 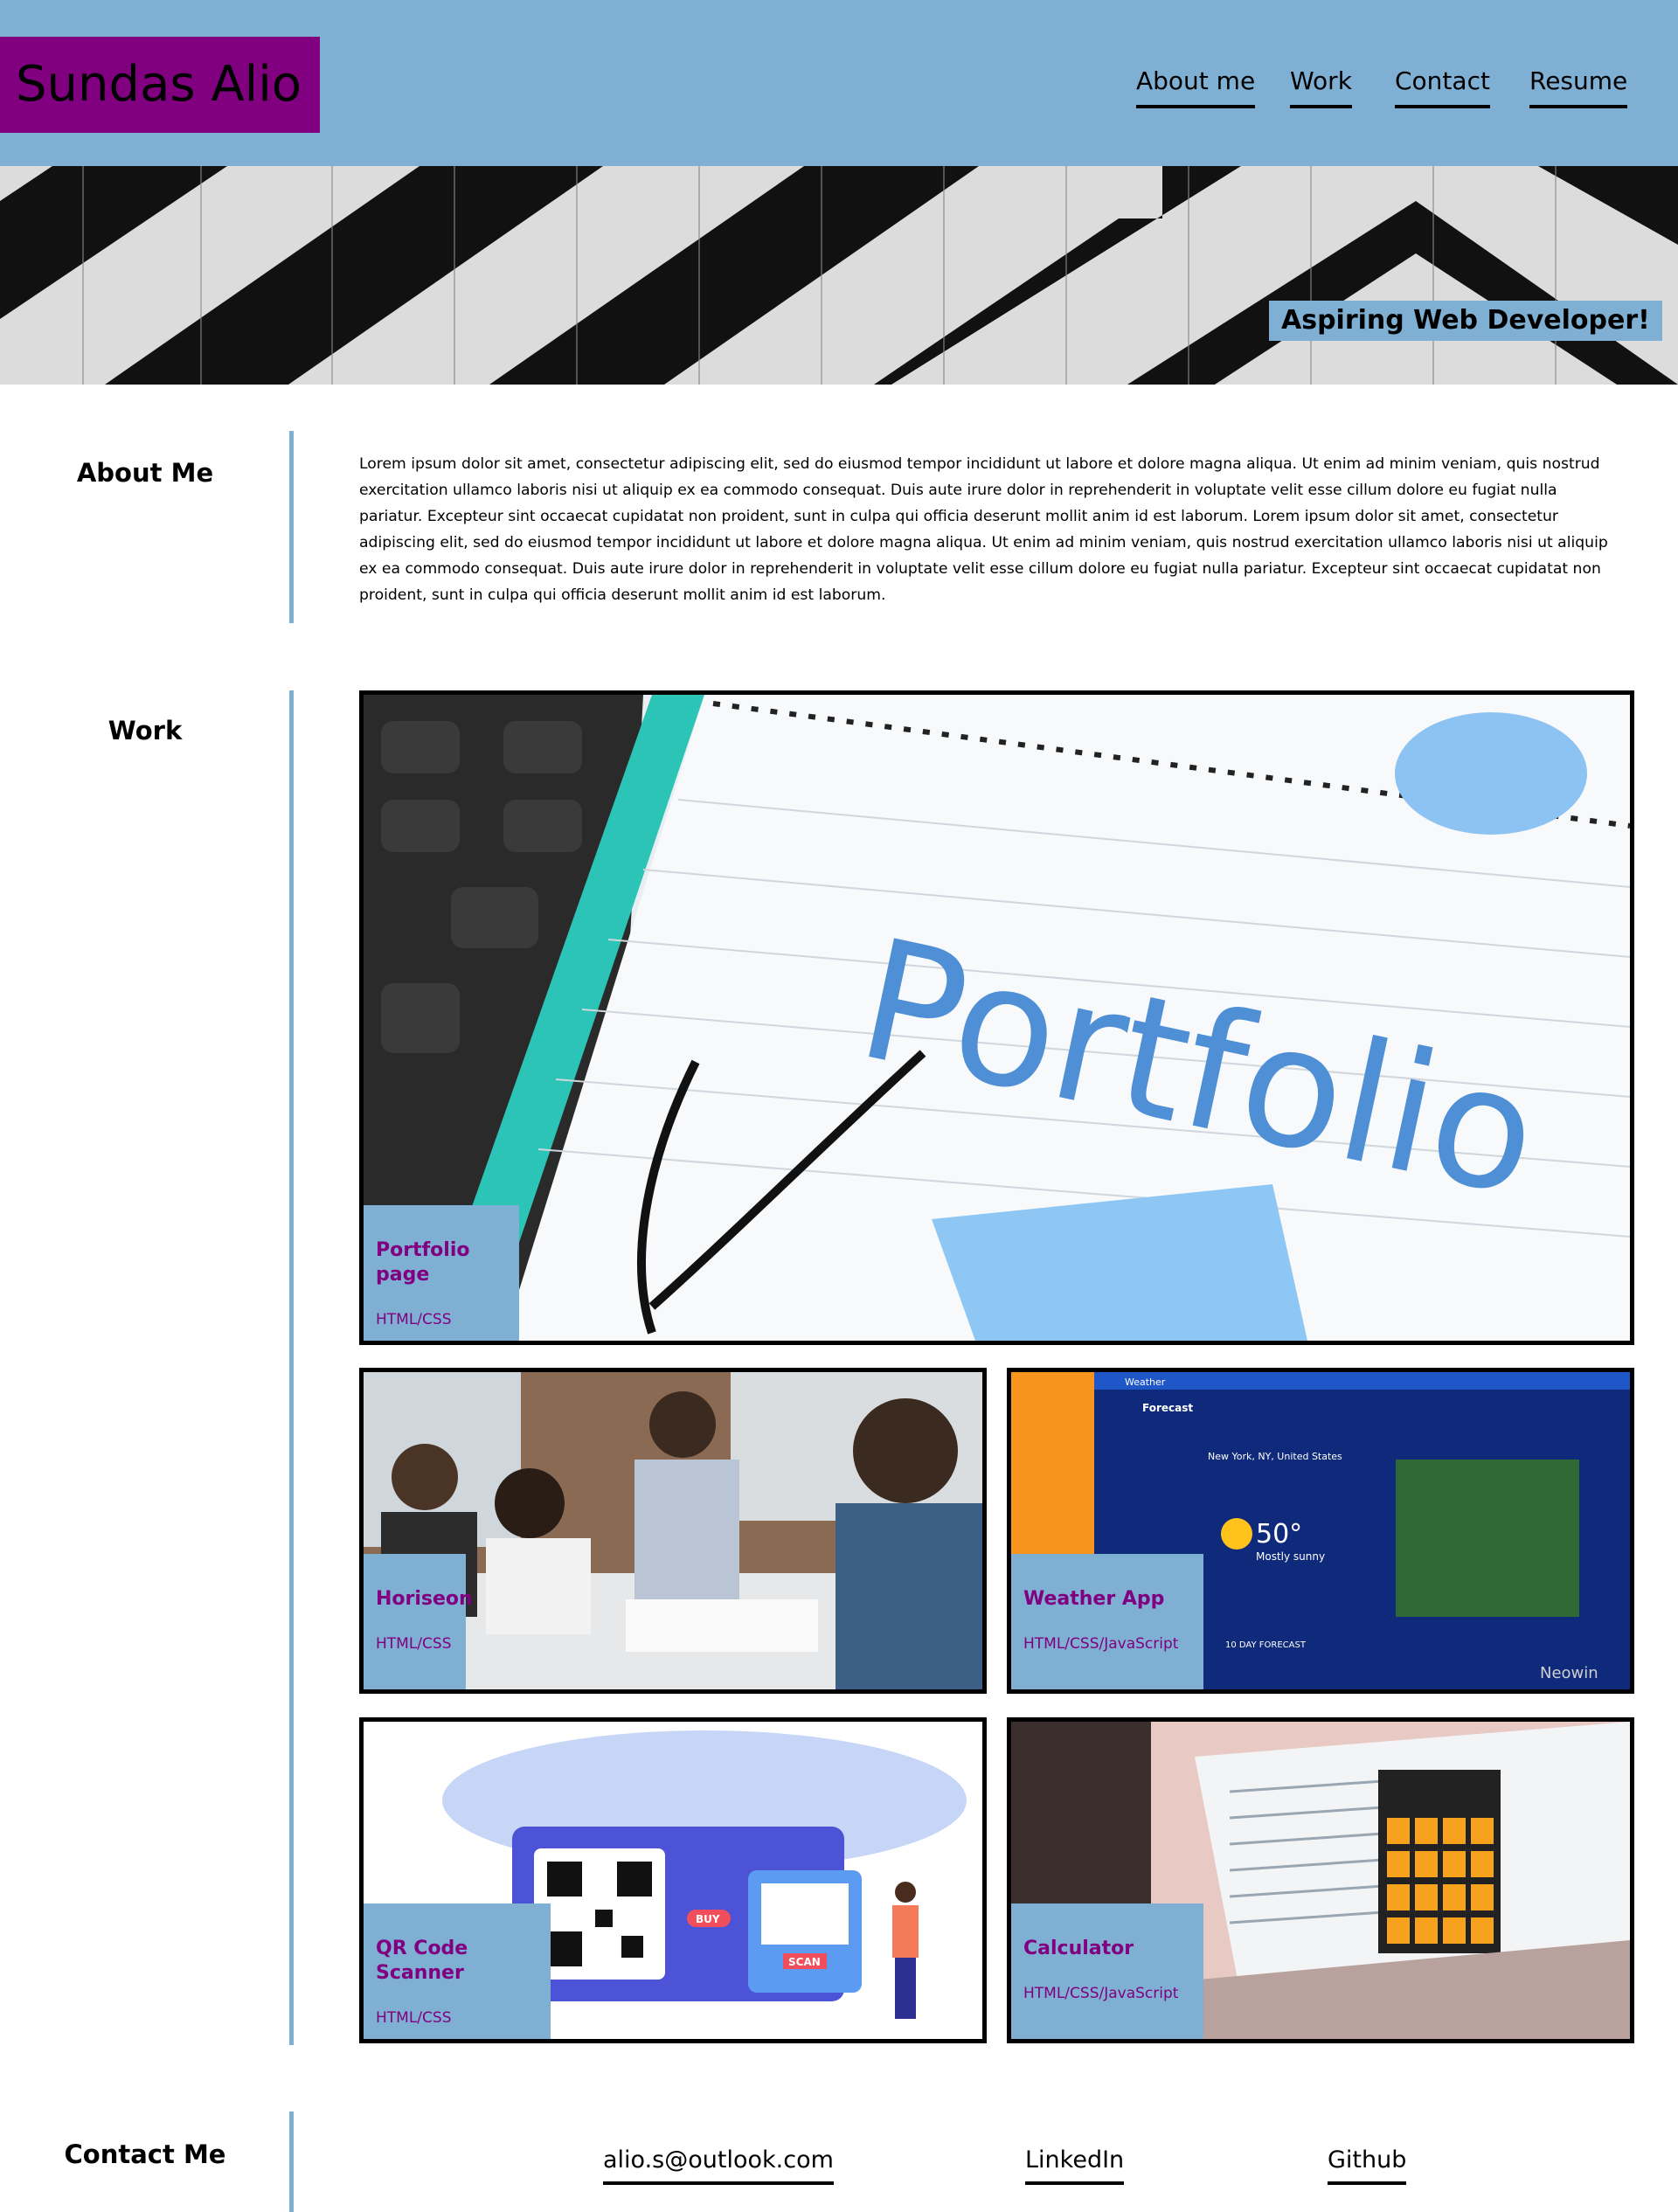 I want to click on svg-text: BUY, so click(x=708, y=1919).